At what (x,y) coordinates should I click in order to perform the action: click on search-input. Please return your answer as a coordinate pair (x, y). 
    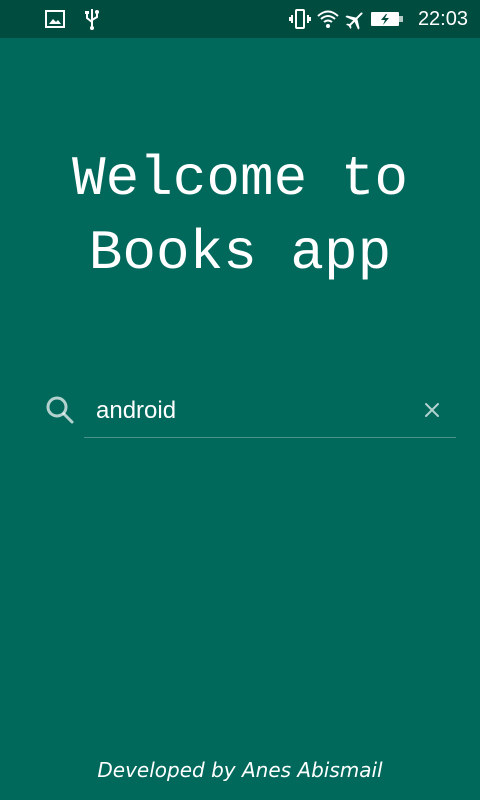
    Looking at the image, I should click on (246, 411).